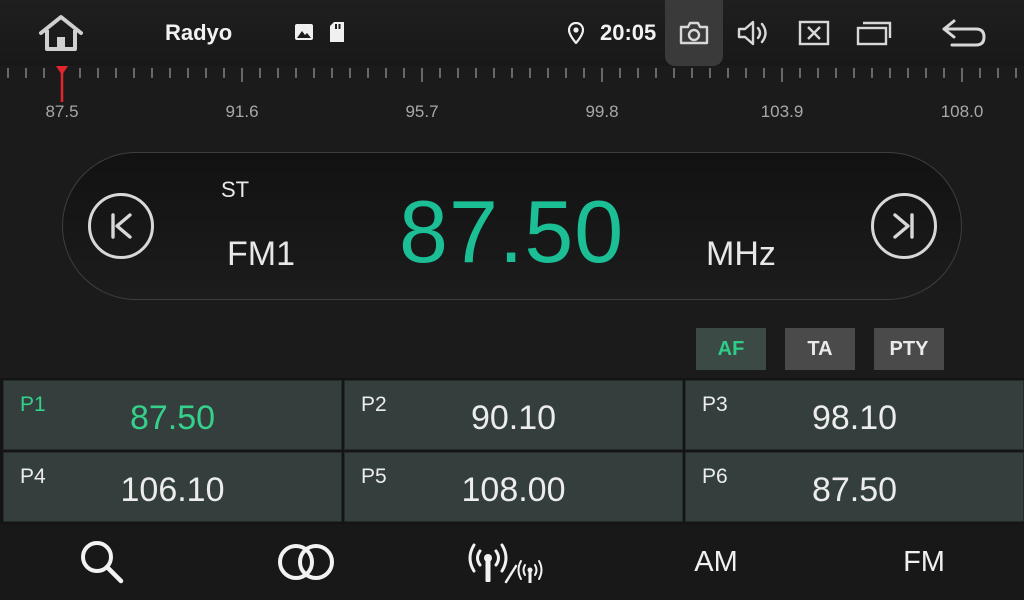 This screenshot has width=1024, height=600. I want to click on preset-frequency: 108.00, so click(513, 490).